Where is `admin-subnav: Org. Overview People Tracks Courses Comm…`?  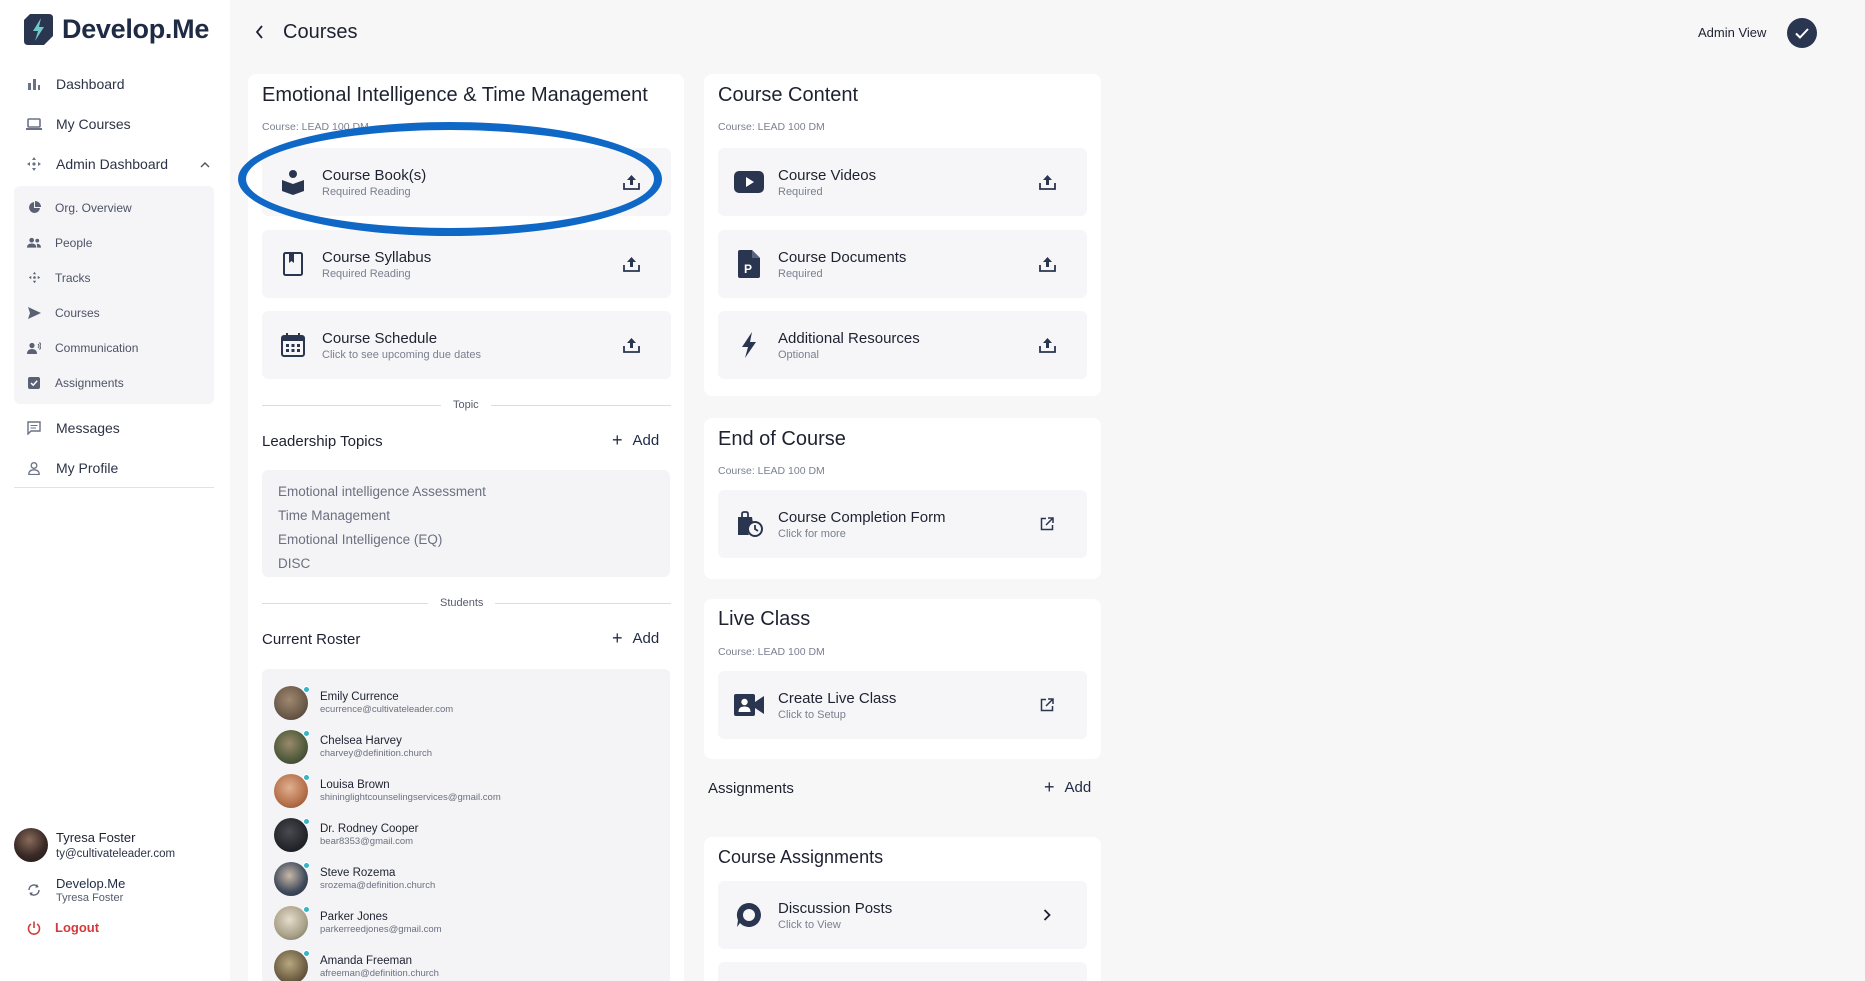 admin-subnav: Org. Overview People Tracks Courses Comm… is located at coordinates (114, 295).